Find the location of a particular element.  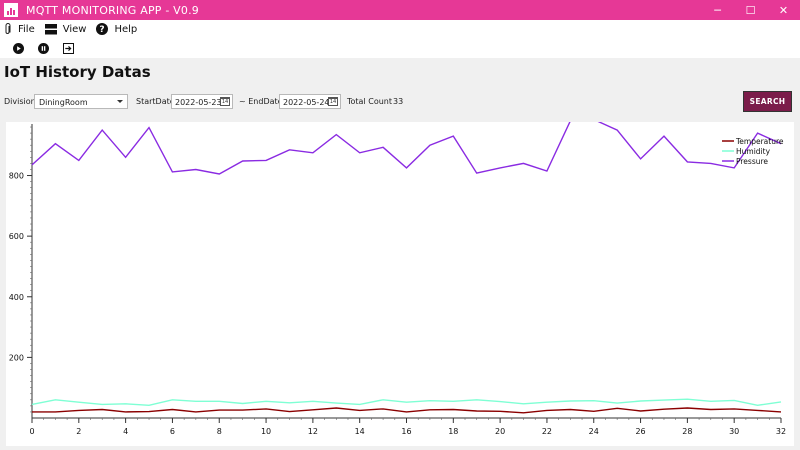

x-tick-label: 26 is located at coordinates (640, 431).